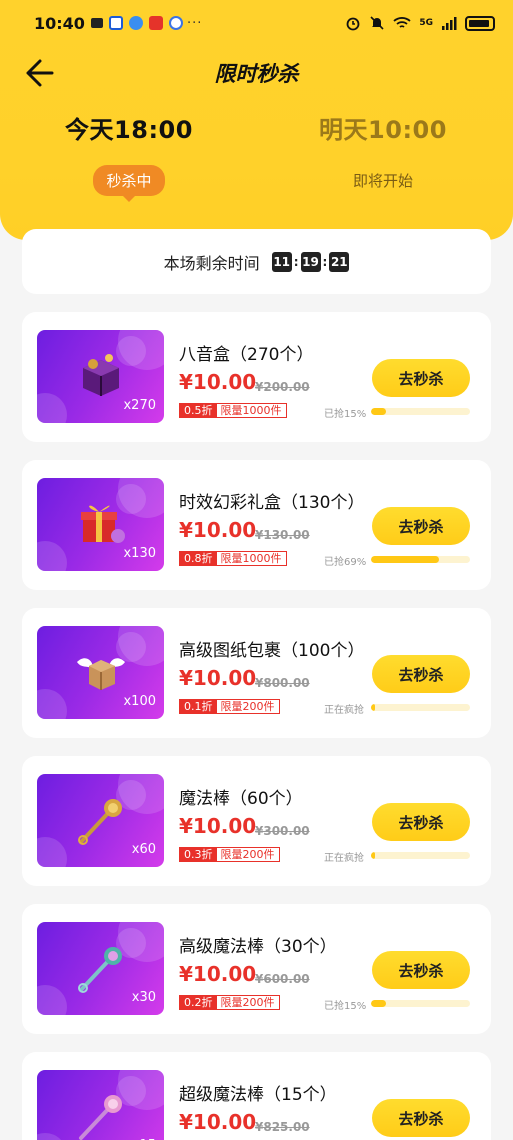 This screenshot has height=1140, width=513. What do you see at coordinates (139, 553) in the screenshot?
I see `item-quantity: x130` at bounding box center [139, 553].